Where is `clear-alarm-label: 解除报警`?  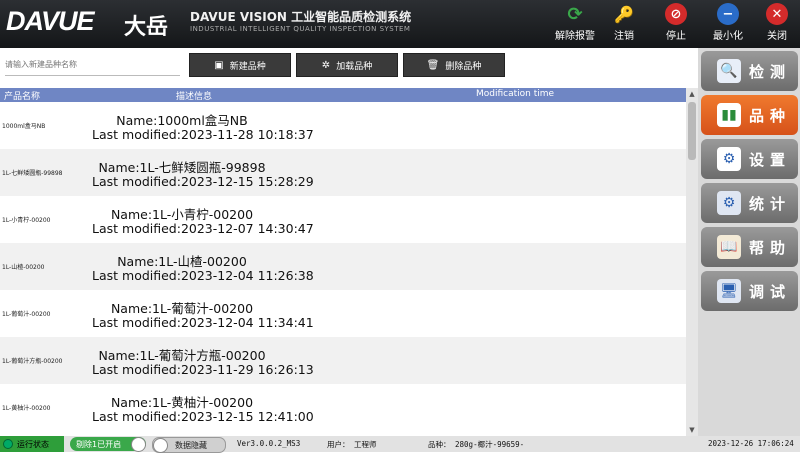 clear-alarm-label: 解除报警 is located at coordinates (575, 36).